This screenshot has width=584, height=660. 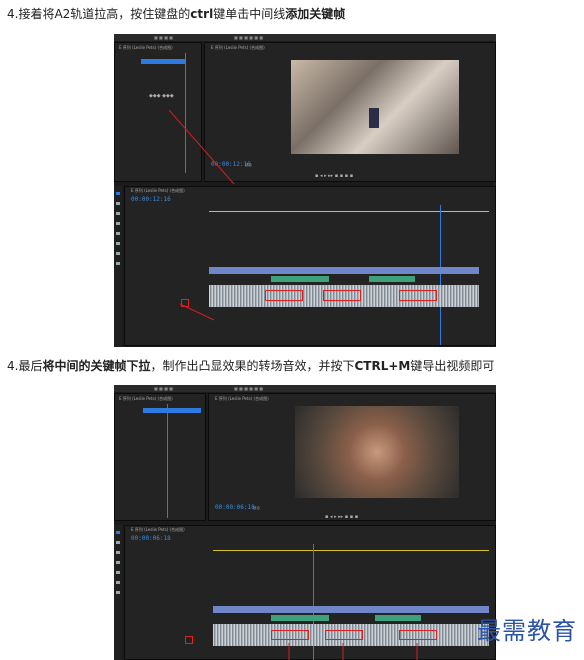 I want to click on caption-bold: CTRL+M, so click(x=382, y=366).